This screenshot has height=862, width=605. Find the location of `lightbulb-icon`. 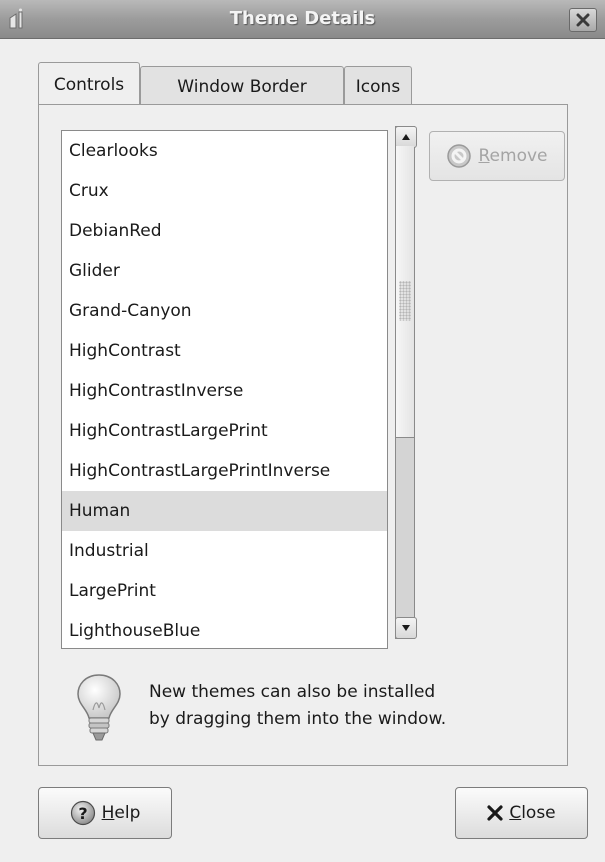

lightbulb-icon is located at coordinates (99, 707).